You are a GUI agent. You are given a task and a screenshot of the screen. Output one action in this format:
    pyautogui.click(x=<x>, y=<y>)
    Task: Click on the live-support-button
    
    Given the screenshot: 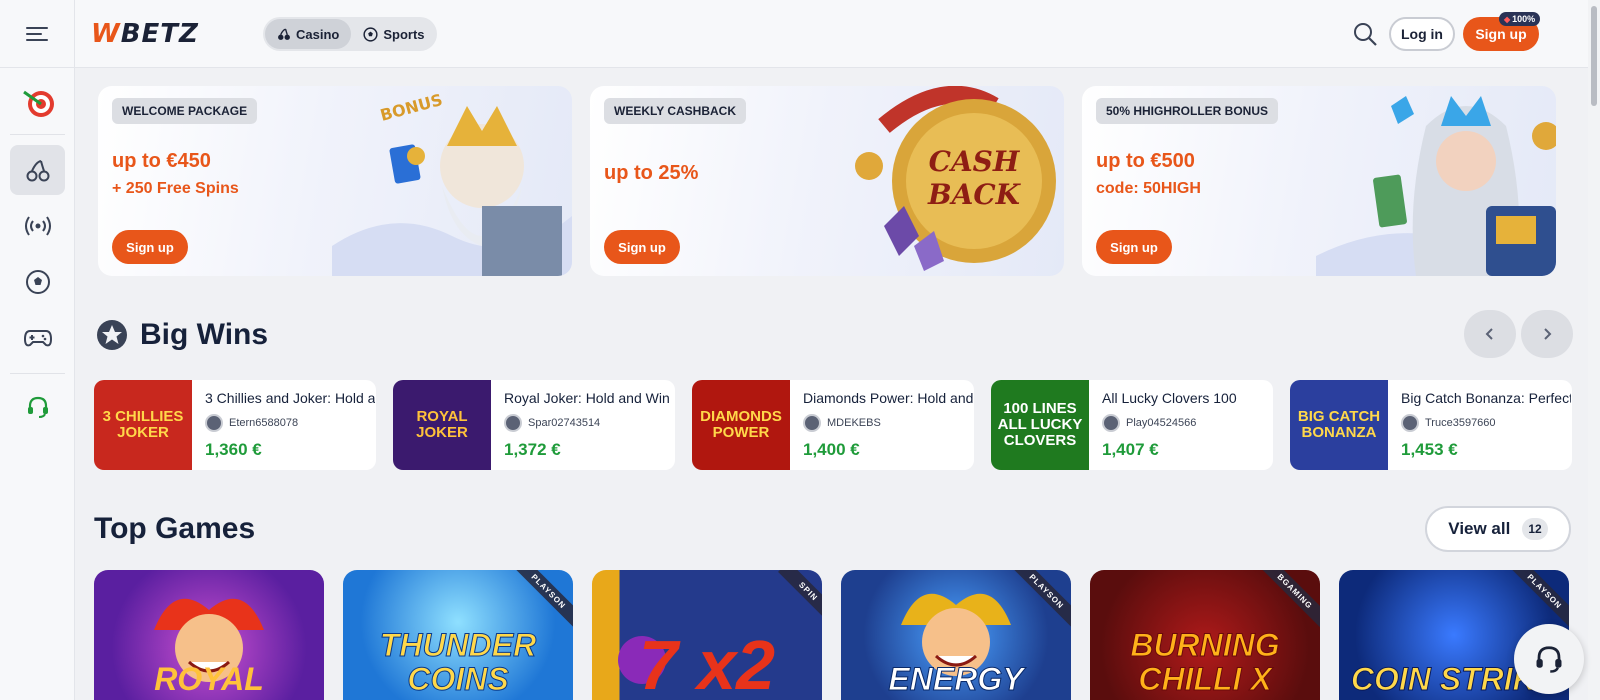 What is the action you would take?
    pyautogui.click(x=1549, y=659)
    